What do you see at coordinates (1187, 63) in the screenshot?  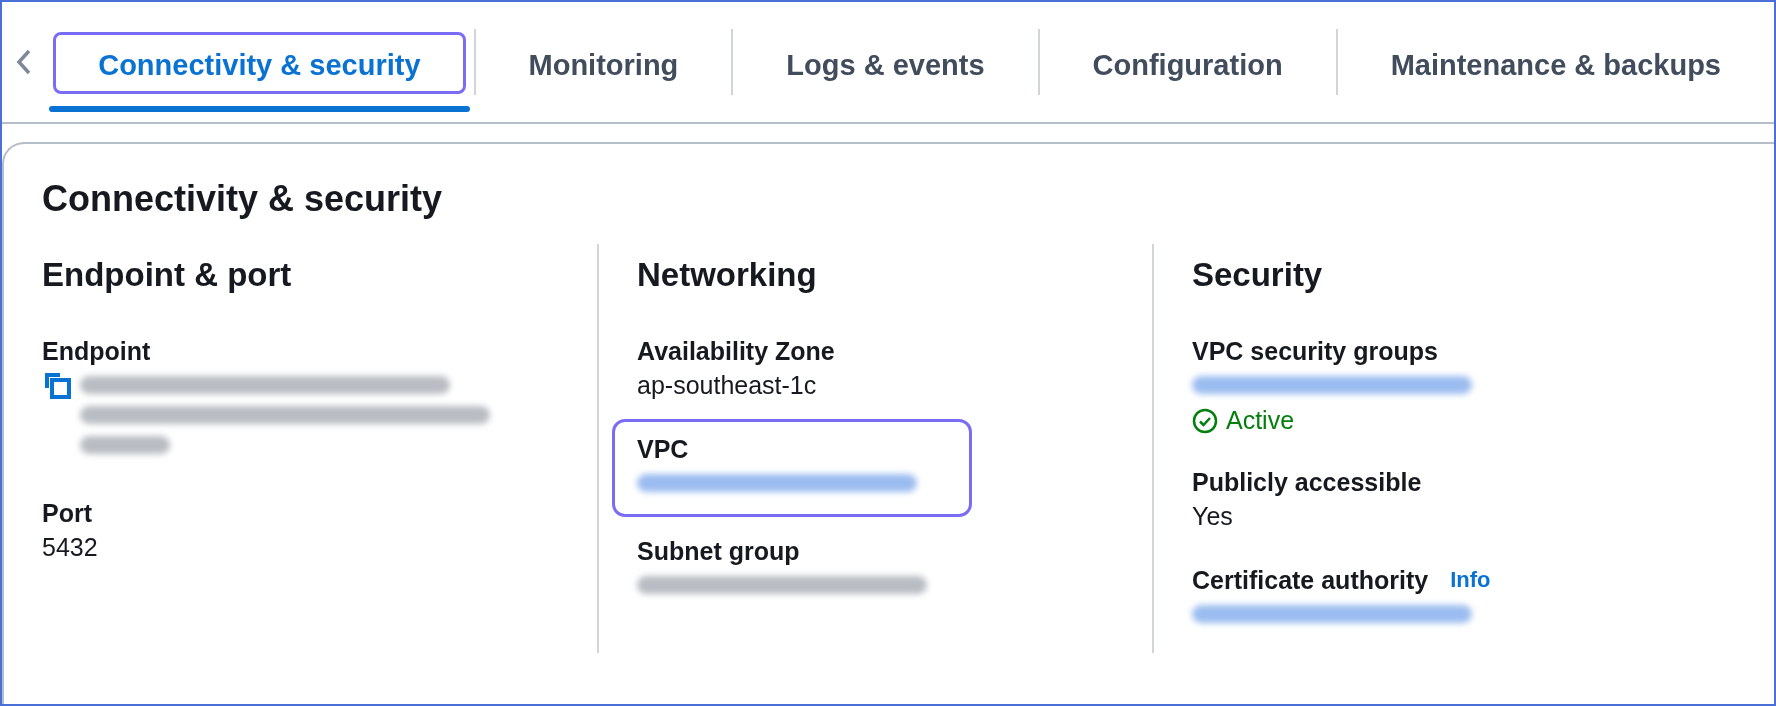 I see `tab: Configuration` at bounding box center [1187, 63].